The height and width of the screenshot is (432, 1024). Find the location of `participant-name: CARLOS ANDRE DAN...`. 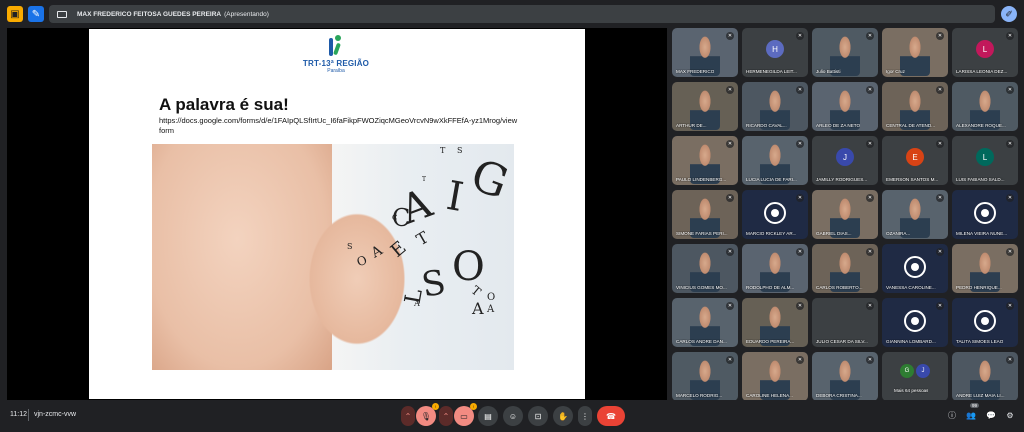

participant-name: CARLOS ANDRE DAN... is located at coordinates (701, 341).